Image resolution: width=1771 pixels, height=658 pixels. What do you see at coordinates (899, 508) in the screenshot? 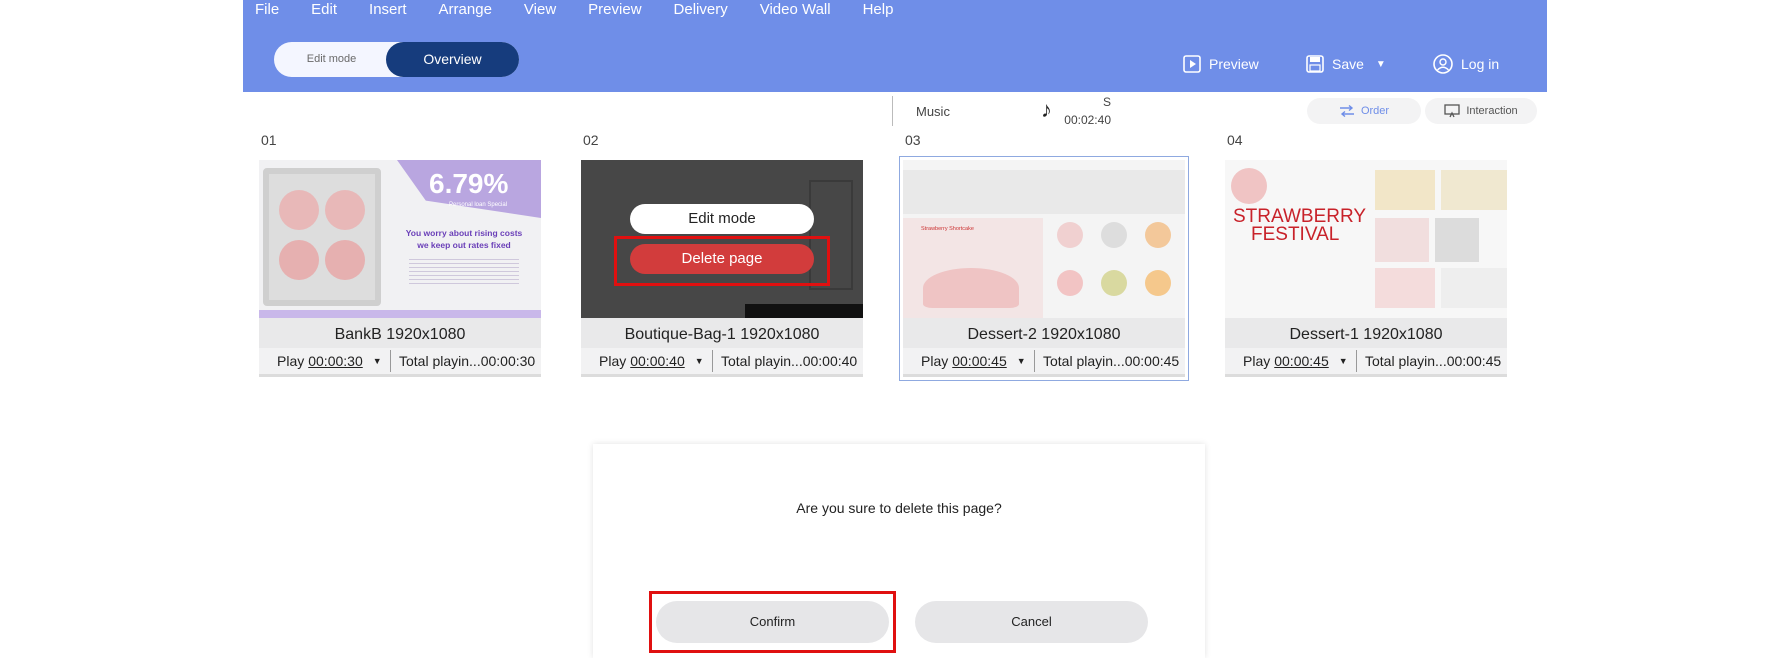
I see `dialog-message: Are you sure to delete this page?` at bounding box center [899, 508].